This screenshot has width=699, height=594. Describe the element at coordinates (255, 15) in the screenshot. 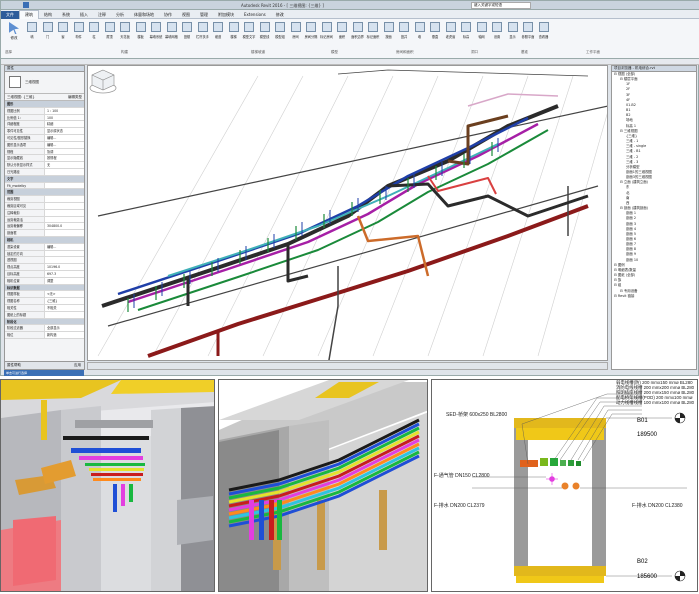

I see `ribbon-tab: Extensions` at that location.